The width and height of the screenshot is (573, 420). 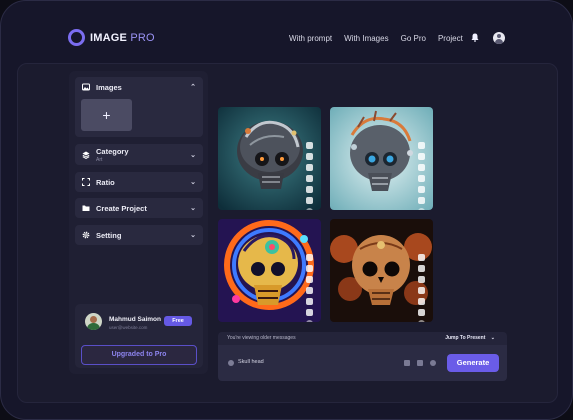 I want to click on bell-icon, so click(x=475, y=37).